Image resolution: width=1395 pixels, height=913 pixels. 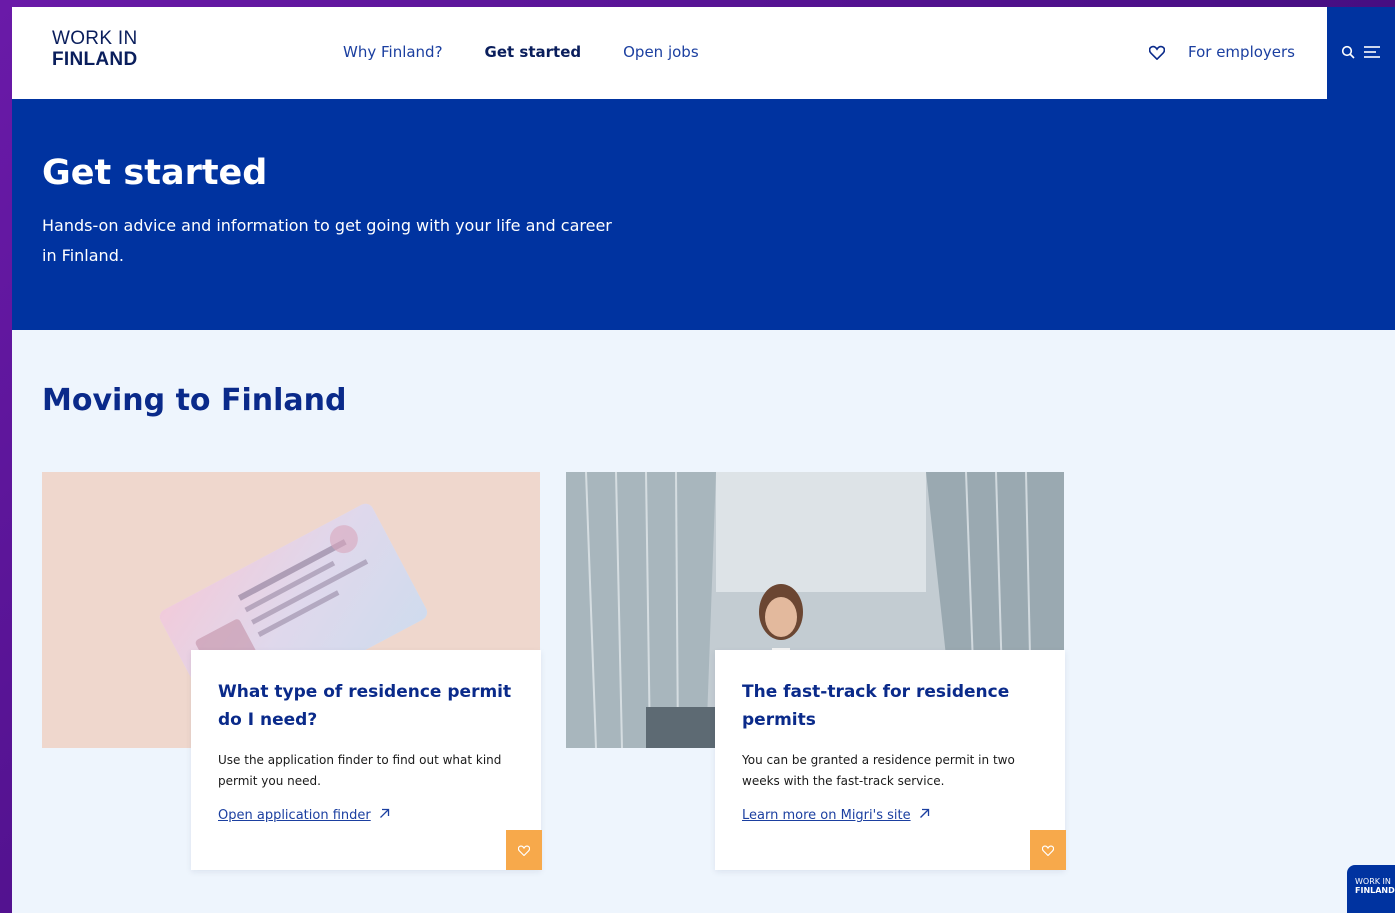 What do you see at coordinates (1375, 890) in the screenshot?
I see `badge-line-2: FINLAND` at bounding box center [1375, 890].